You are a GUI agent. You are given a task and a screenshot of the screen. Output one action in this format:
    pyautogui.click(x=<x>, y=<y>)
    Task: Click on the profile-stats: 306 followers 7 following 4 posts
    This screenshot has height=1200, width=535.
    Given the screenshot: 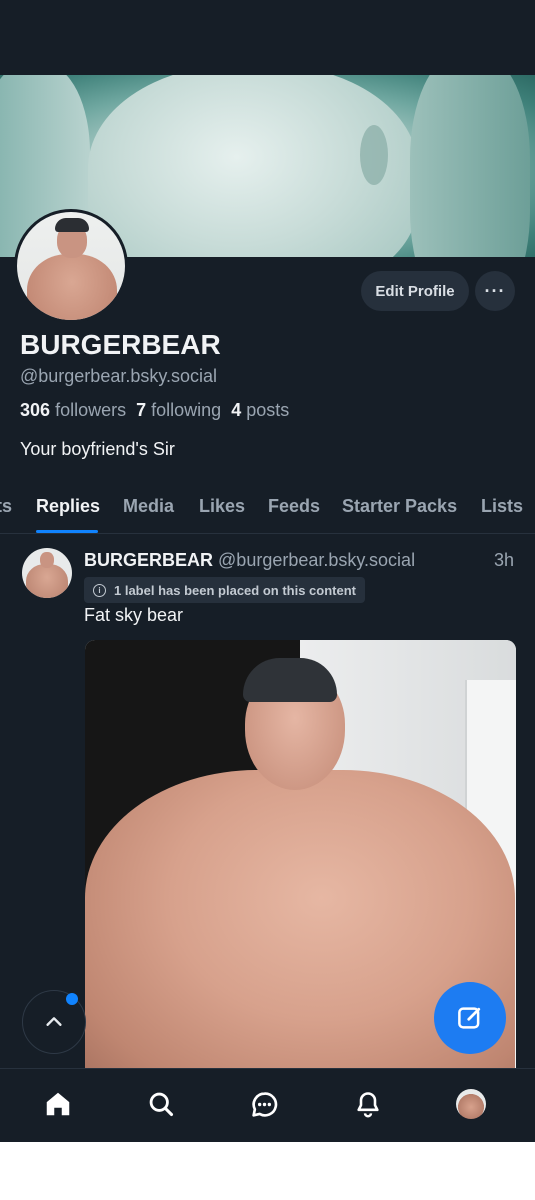 What is the action you would take?
    pyautogui.click(x=154, y=410)
    